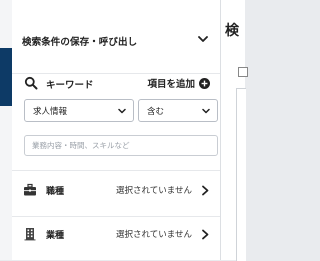 The width and height of the screenshot is (320, 261). Describe the element at coordinates (154, 235) in the screenshot. I see `industry-status: 選択されていません` at that location.